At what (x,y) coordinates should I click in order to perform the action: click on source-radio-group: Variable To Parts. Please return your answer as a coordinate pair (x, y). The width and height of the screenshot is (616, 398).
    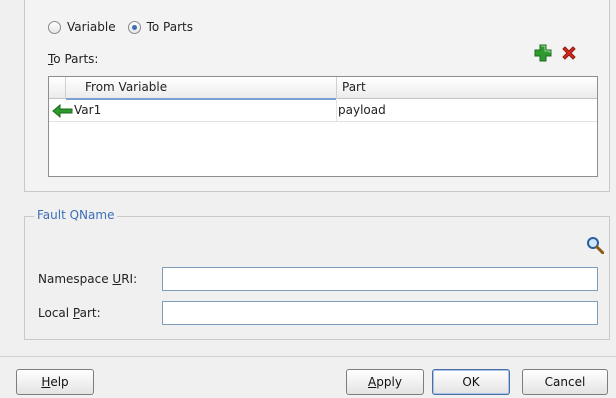
    Looking at the image, I should click on (126, 27).